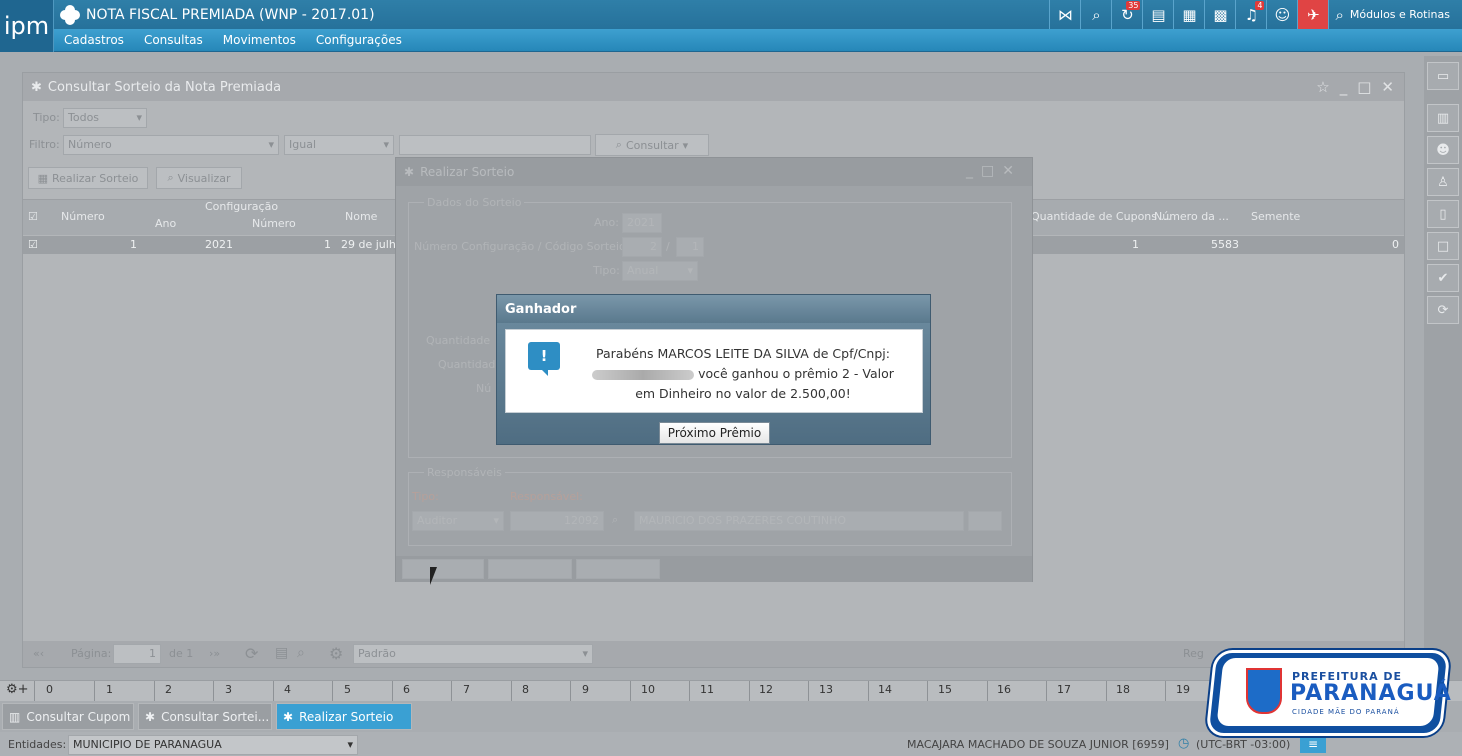 The image size is (1462, 756). What do you see at coordinates (1443, 278) in the screenshot?
I see `check-icon: ✔` at bounding box center [1443, 278].